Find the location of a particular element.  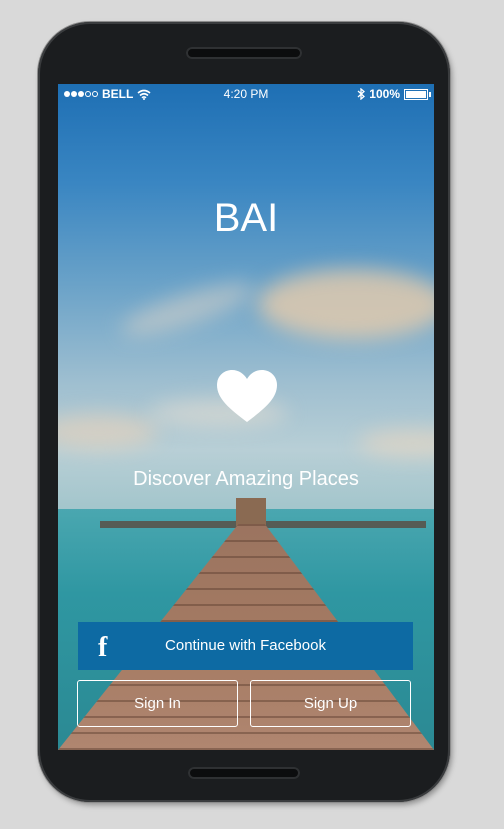

phone-earpiece is located at coordinates (244, 53).